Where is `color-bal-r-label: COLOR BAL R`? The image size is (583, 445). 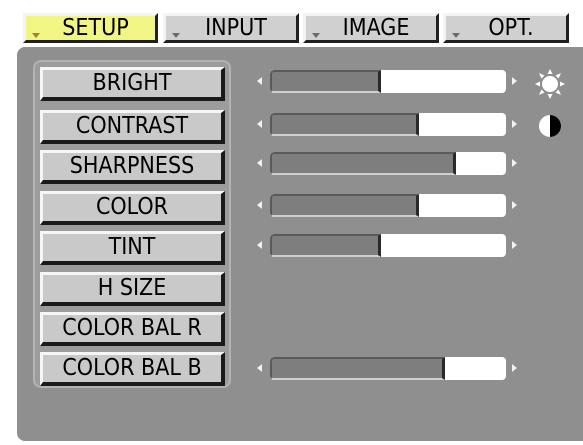 color-bal-r-label: COLOR BAL R is located at coordinates (132, 328).